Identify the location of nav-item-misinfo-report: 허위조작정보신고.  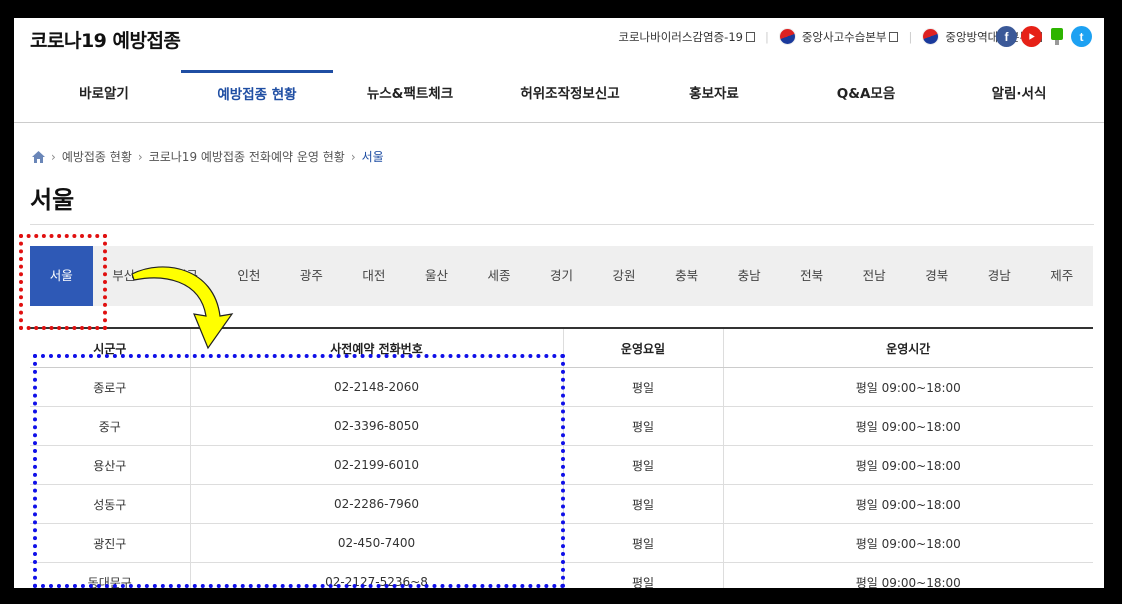
(570, 96).